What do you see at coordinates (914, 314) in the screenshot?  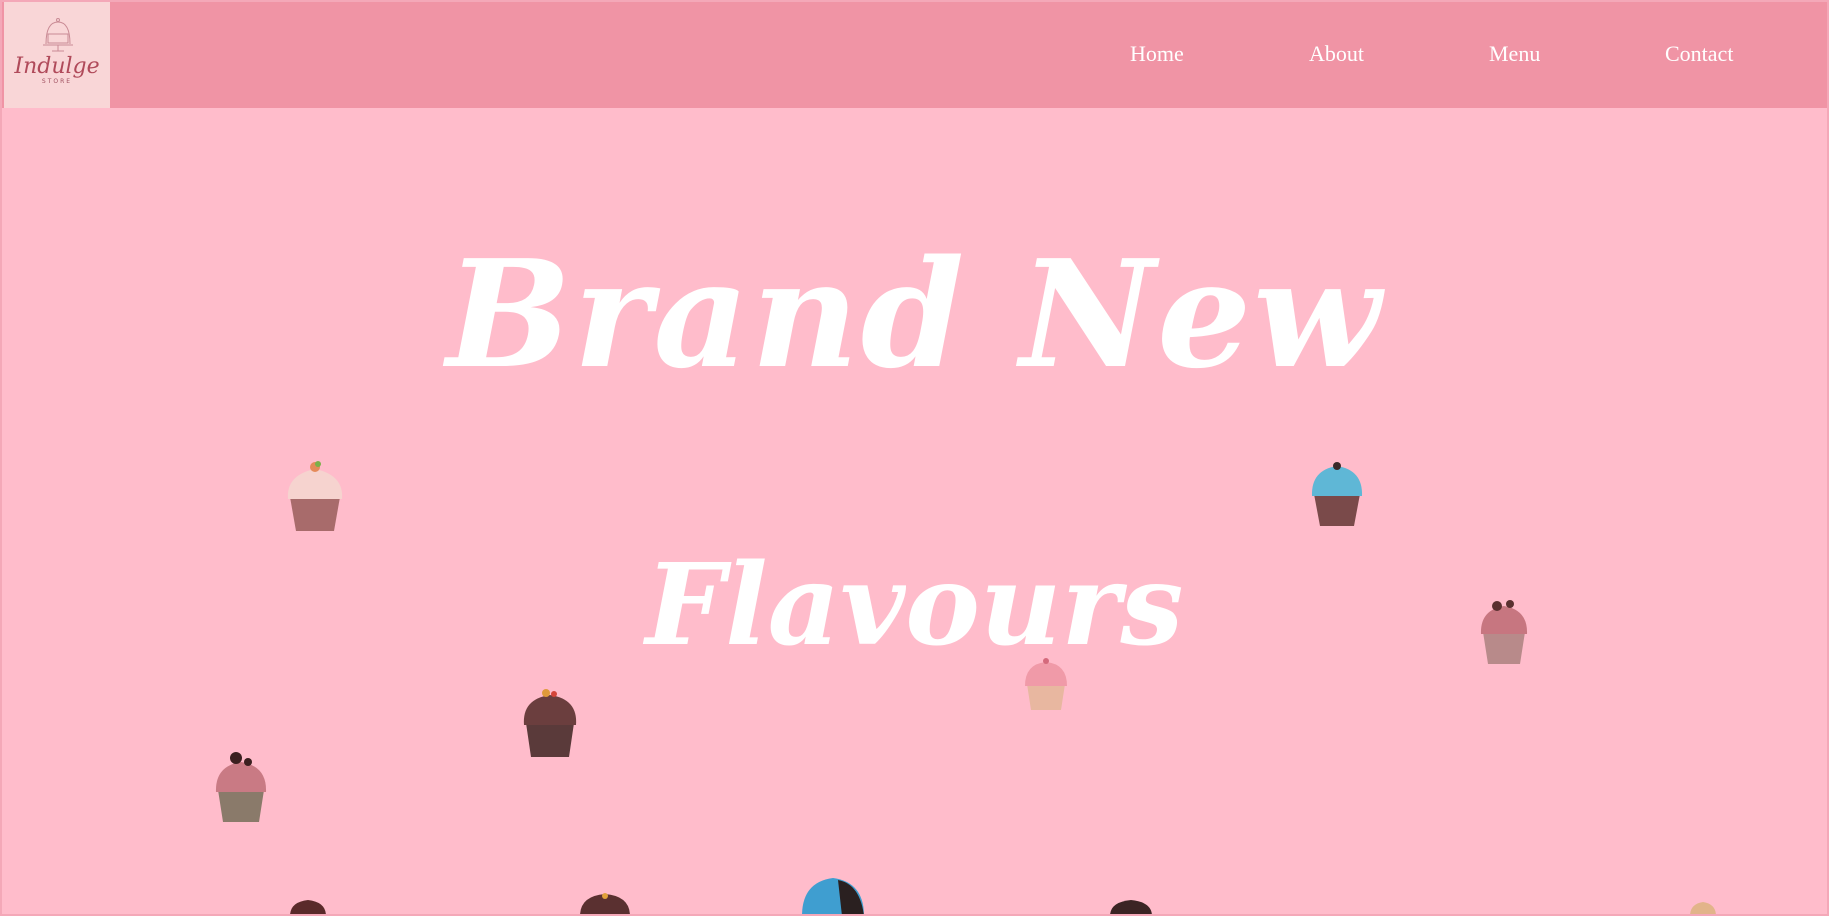 I see `hero-title-line1: Brand New` at bounding box center [914, 314].